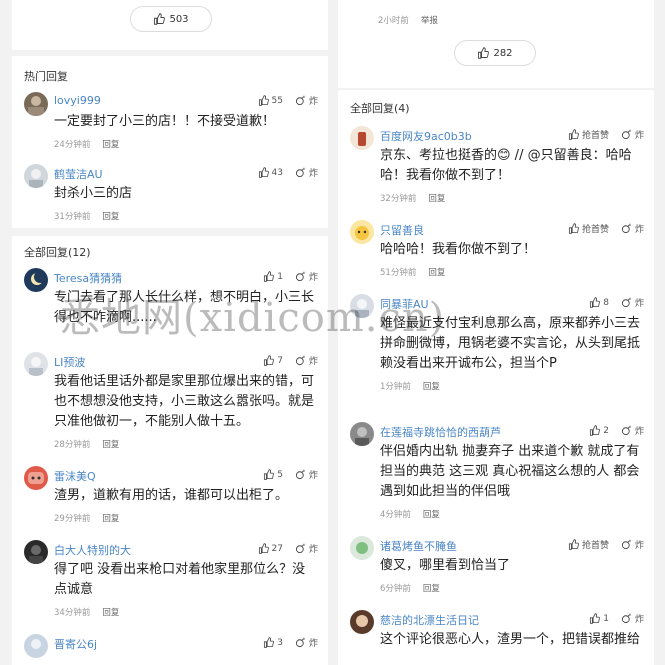 The height and width of the screenshot is (665, 665). I want to click on like-action: 43, so click(270, 172).